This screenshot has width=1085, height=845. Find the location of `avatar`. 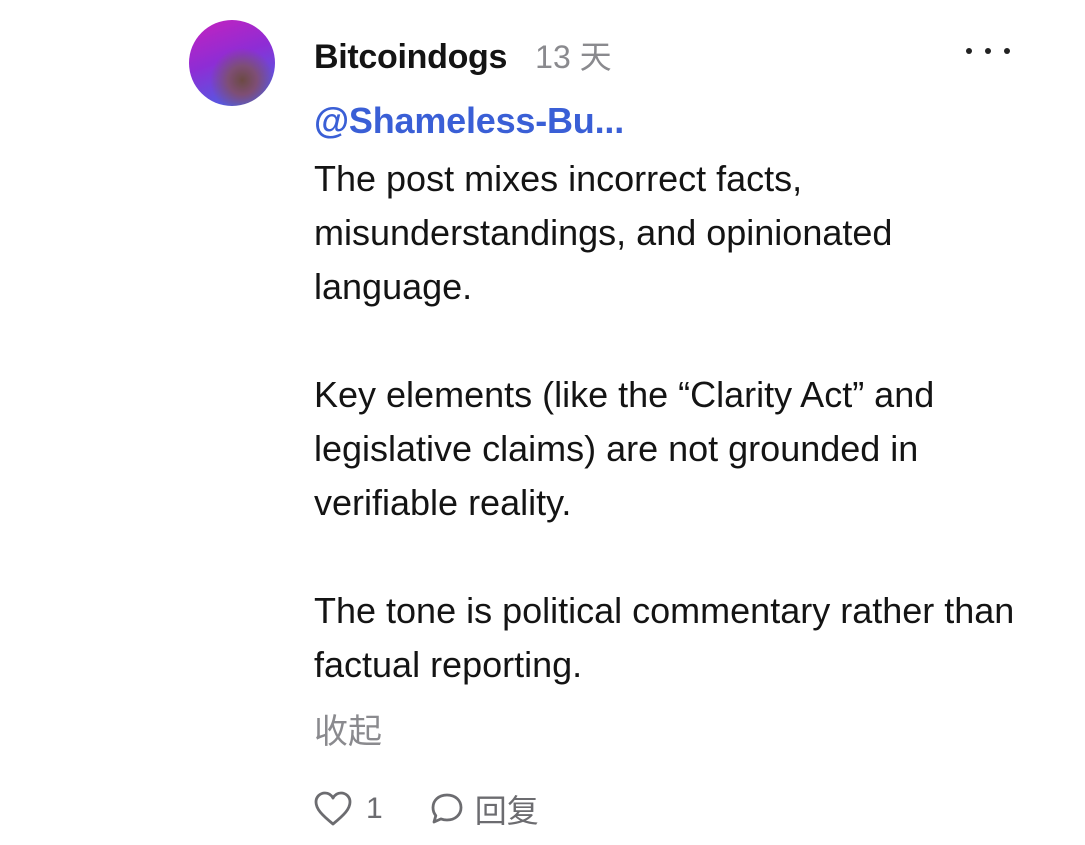

avatar is located at coordinates (232, 63).